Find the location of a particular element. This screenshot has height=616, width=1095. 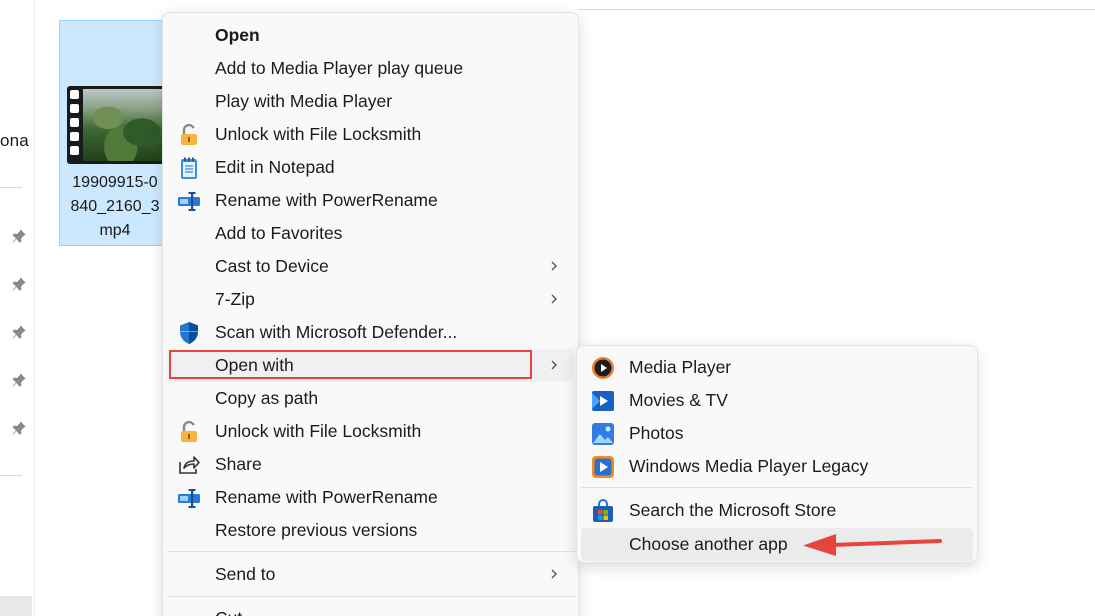

pane-divider is located at coordinates (34, 308).